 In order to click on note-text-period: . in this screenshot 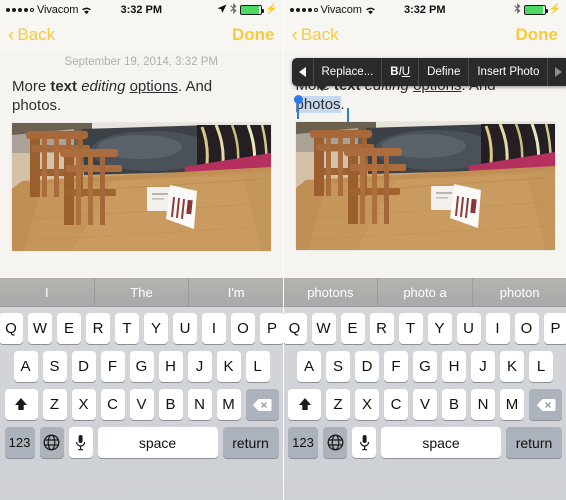, I will do `click(342, 104)`.